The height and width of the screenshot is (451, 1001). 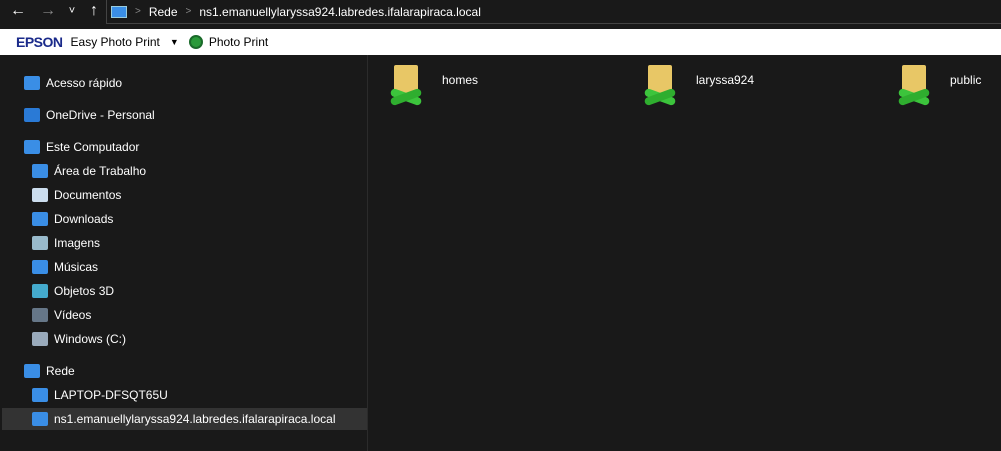 I want to click on download-icon, so click(x=40, y=219).